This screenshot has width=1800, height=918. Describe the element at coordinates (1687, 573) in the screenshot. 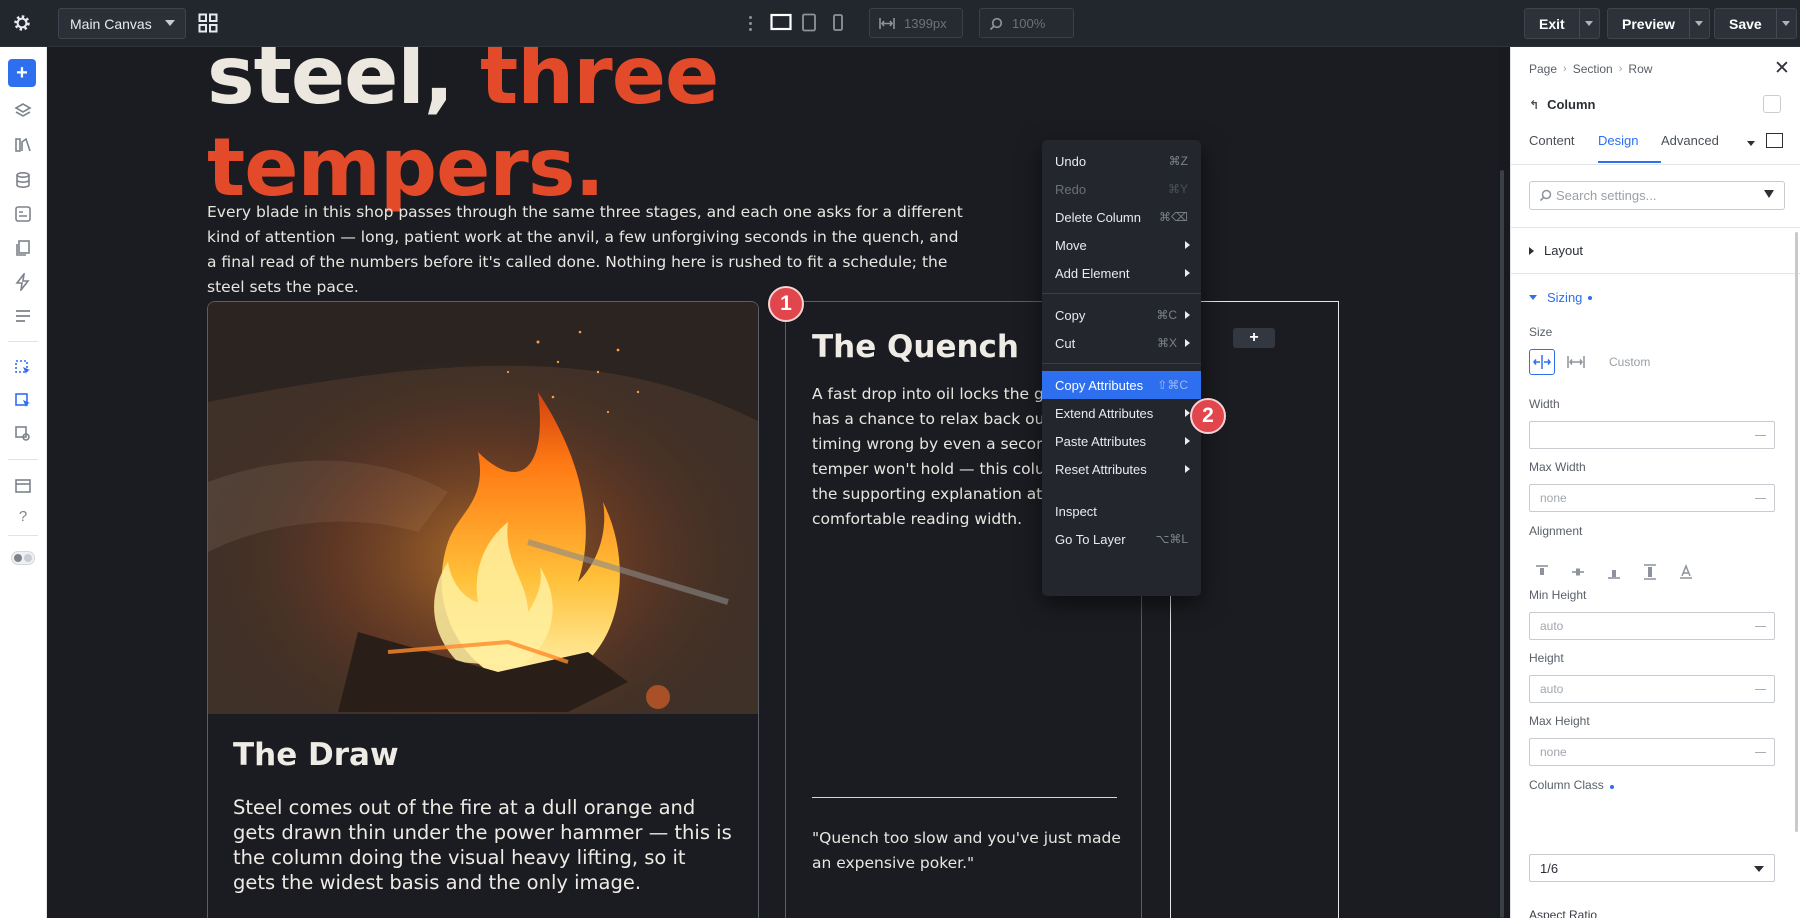

I see `align-baseline-icon` at that location.